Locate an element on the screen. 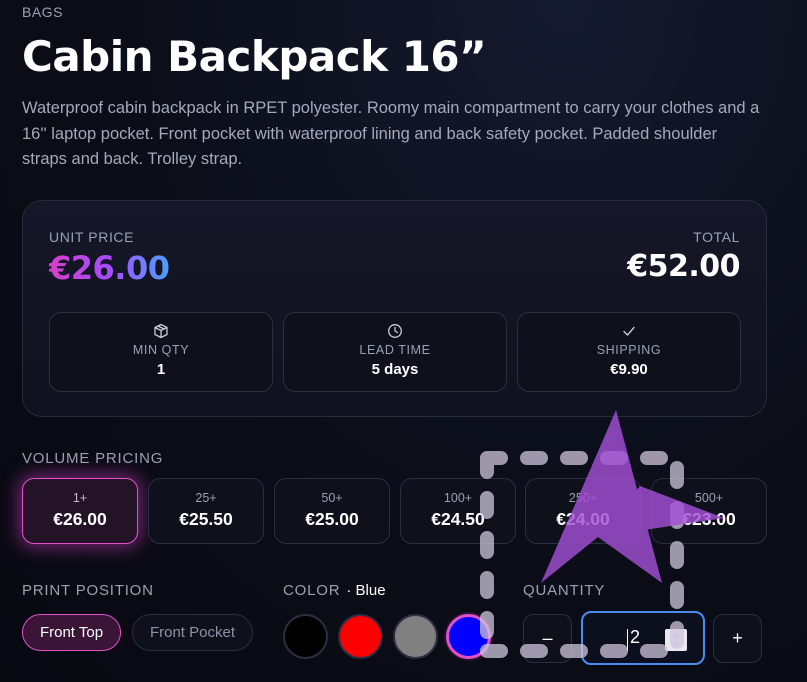 The width and height of the screenshot is (807, 682). color-selected-name: Blue is located at coordinates (370, 590).